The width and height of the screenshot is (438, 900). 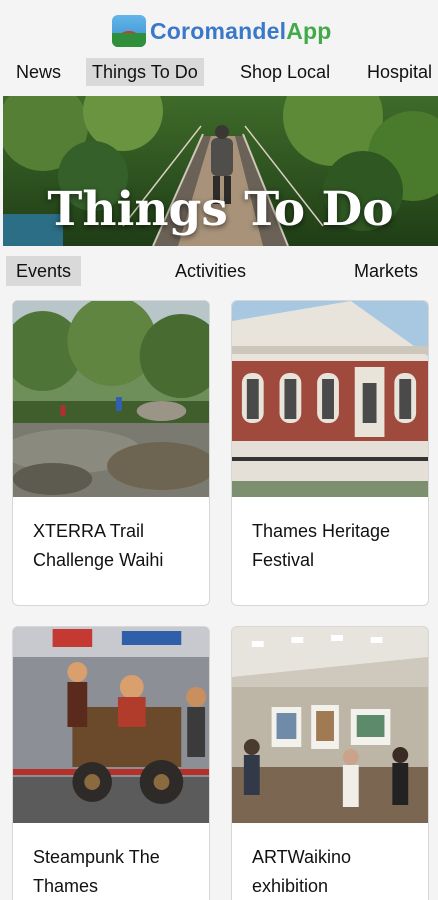 What do you see at coordinates (145, 72) in the screenshot?
I see `nav-item-things-to-do: Things To Do` at bounding box center [145, 72].